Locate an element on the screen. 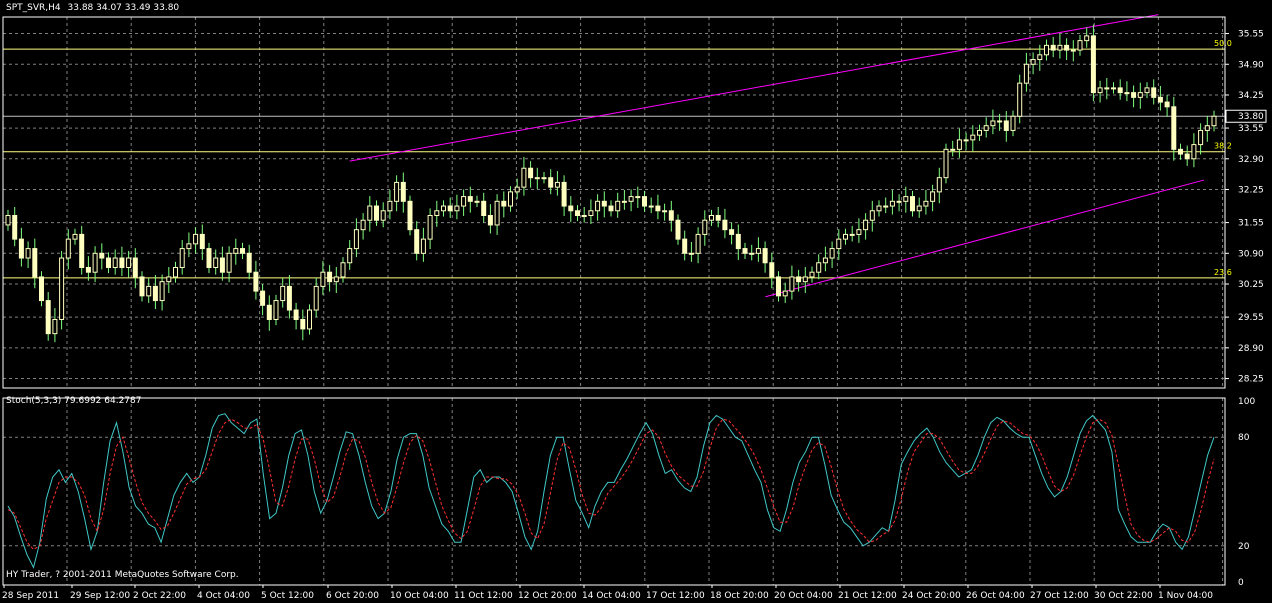 The width and height of the screenshot is (1272, 603). time-tick-label: 17 Oct 12:00 is located at coordinates (675, 596).